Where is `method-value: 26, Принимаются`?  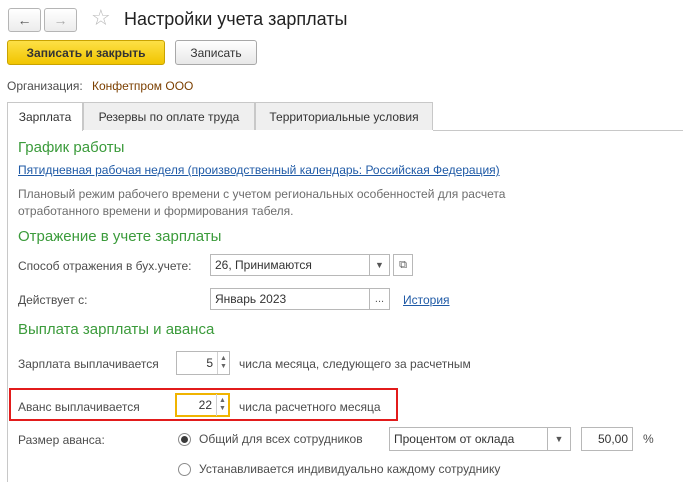
method-value: 26, Принимаются is located at coordinates (263, 265).